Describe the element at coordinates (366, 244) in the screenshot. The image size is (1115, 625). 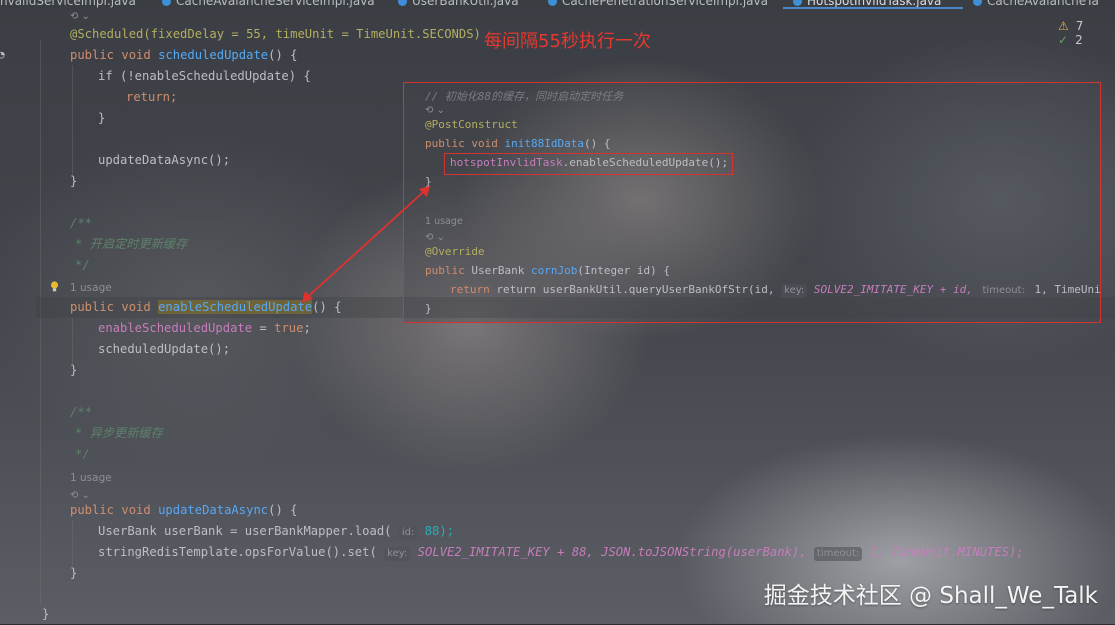
I see `annotation-arrow` at that location.